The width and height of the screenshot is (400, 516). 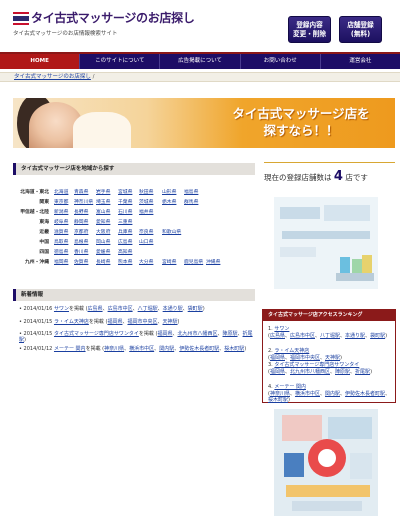 What do you see at coordinates (81, 191) in the screenshot?
I see `prefecture-link: 青森県` at bounding box center [81, 191].